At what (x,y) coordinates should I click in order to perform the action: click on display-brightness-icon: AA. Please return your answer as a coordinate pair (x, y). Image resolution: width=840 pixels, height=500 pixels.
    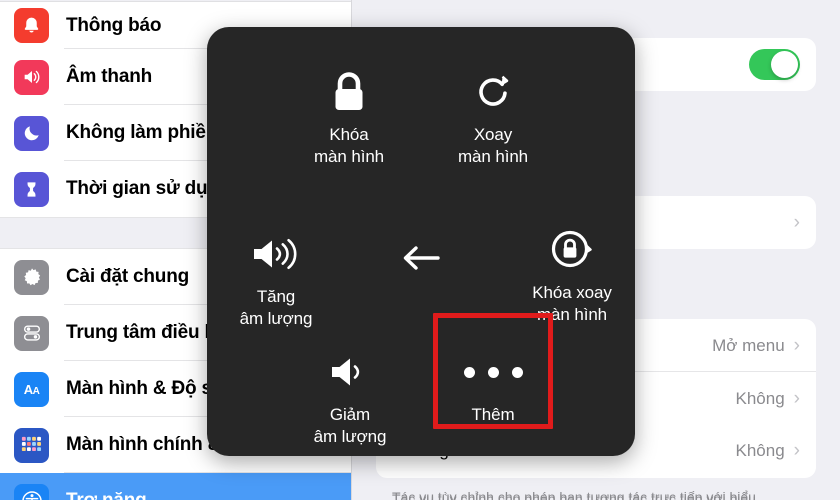
    Looking at the image, I should click on (31, 389).